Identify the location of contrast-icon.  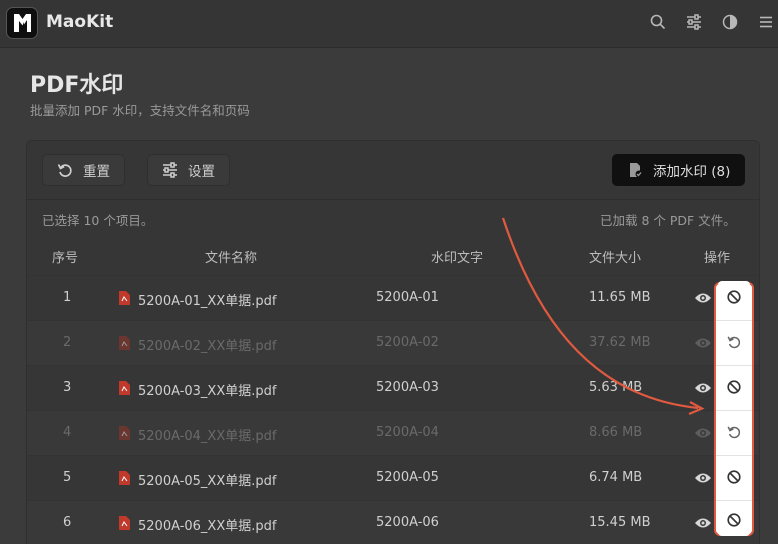
(730, 22).